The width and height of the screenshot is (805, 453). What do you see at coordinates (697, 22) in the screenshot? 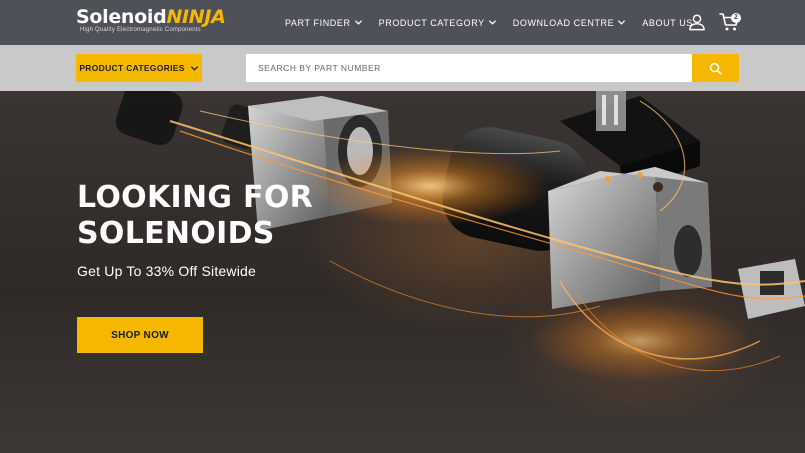
I see `user-icon` at bounding box center [697, 22].